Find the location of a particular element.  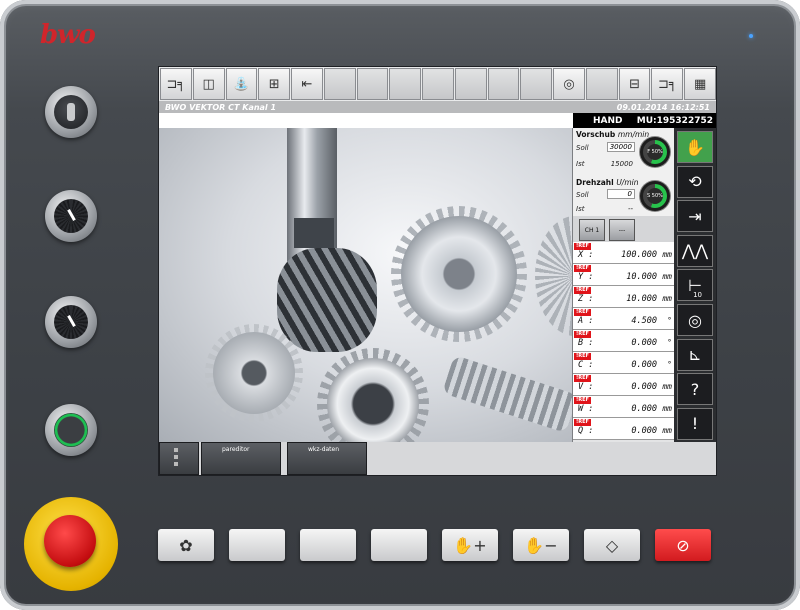

hardware-key-hand-minus: ✋− is located at coordinates (541, 545).